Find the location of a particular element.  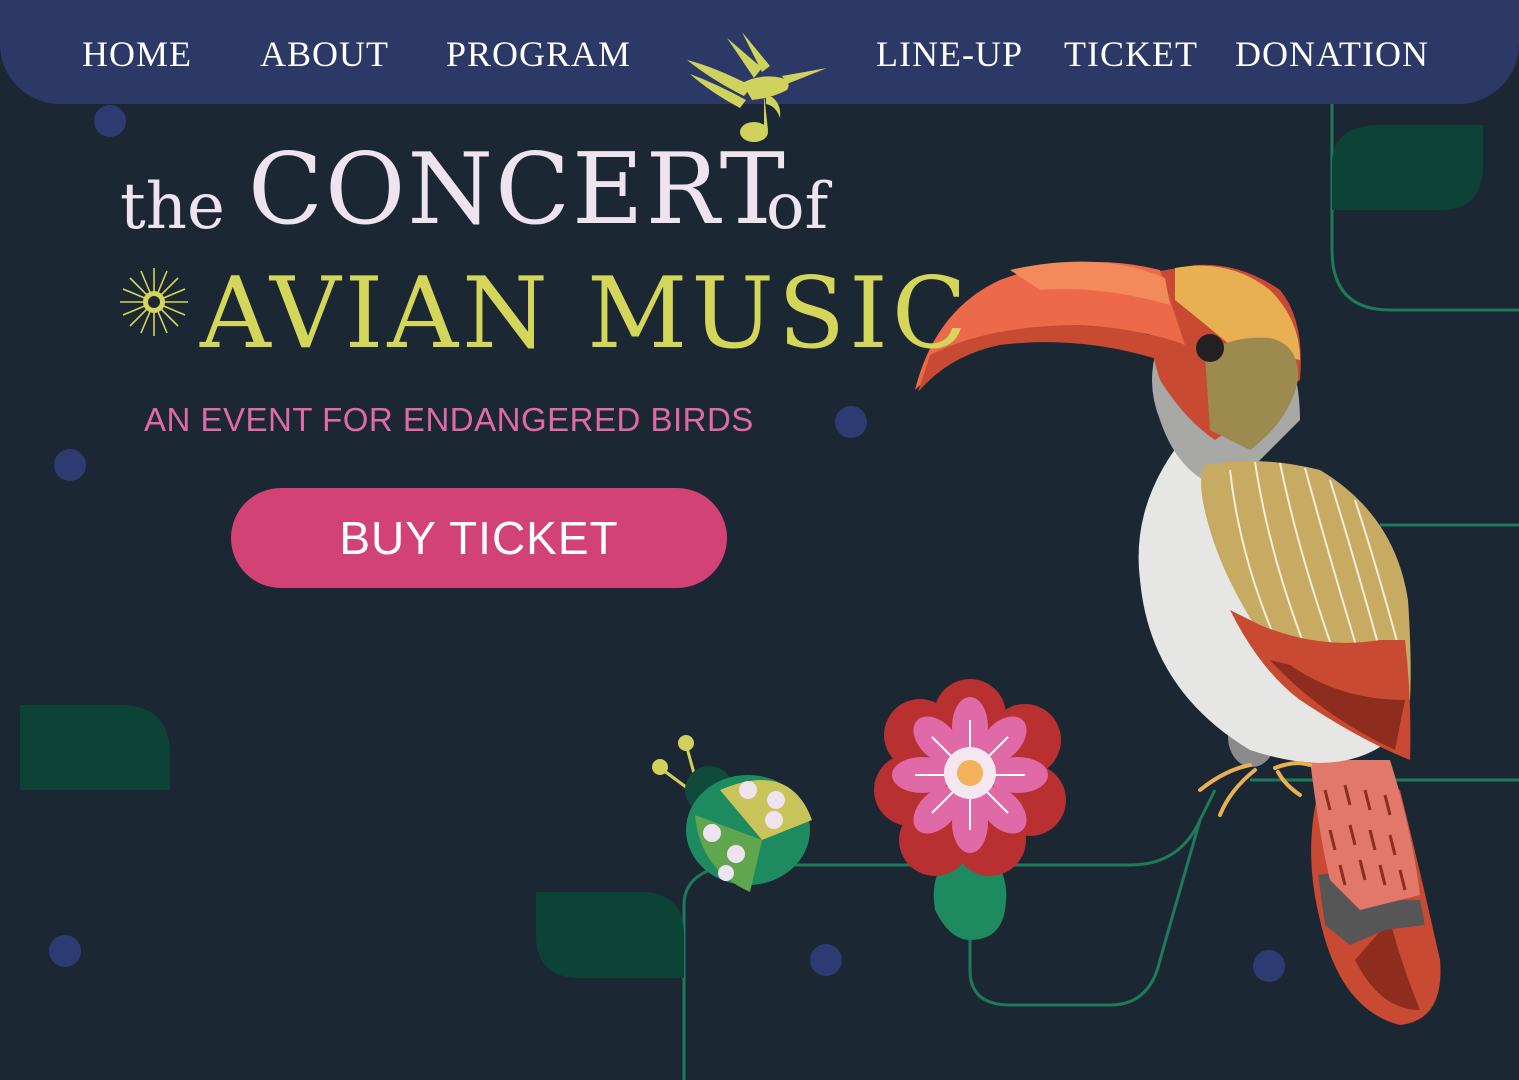

buy-ticket-button: BUY TICKET is located at coordinates (479, 538).